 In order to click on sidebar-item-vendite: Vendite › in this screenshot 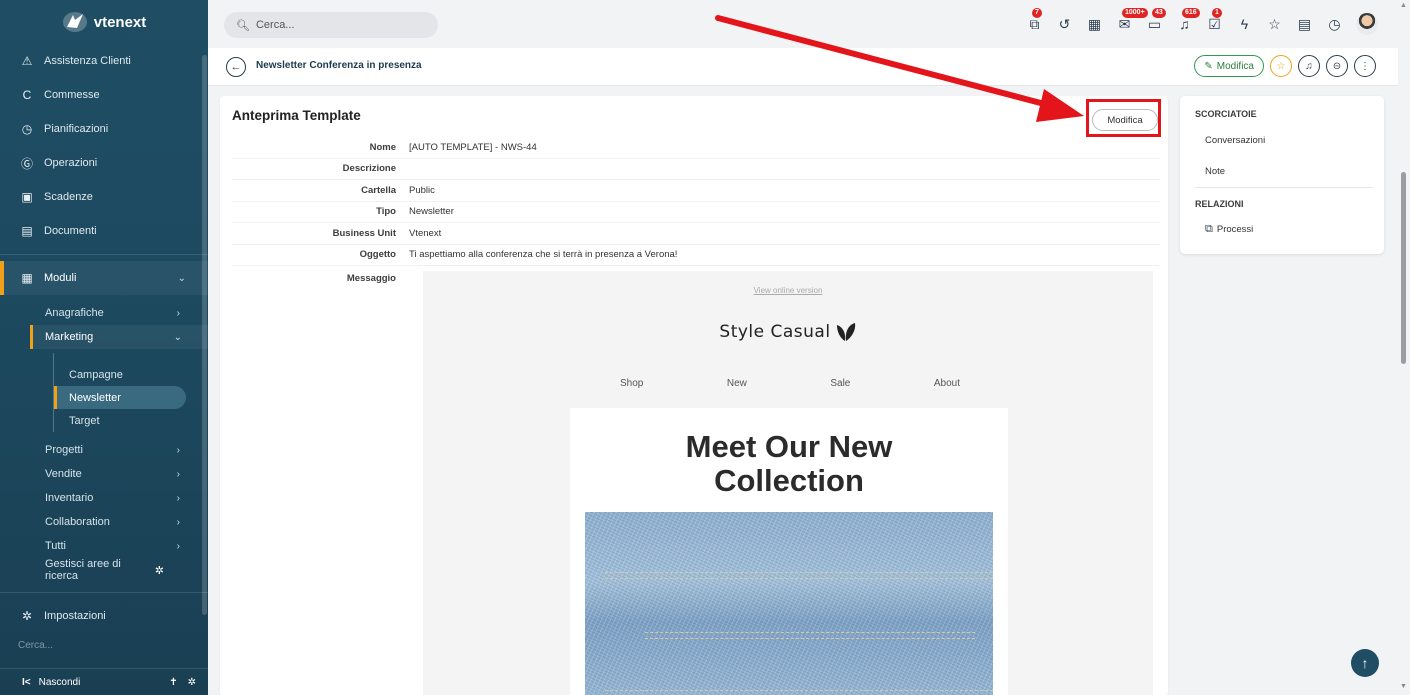, I will do `click(104, 474)`.